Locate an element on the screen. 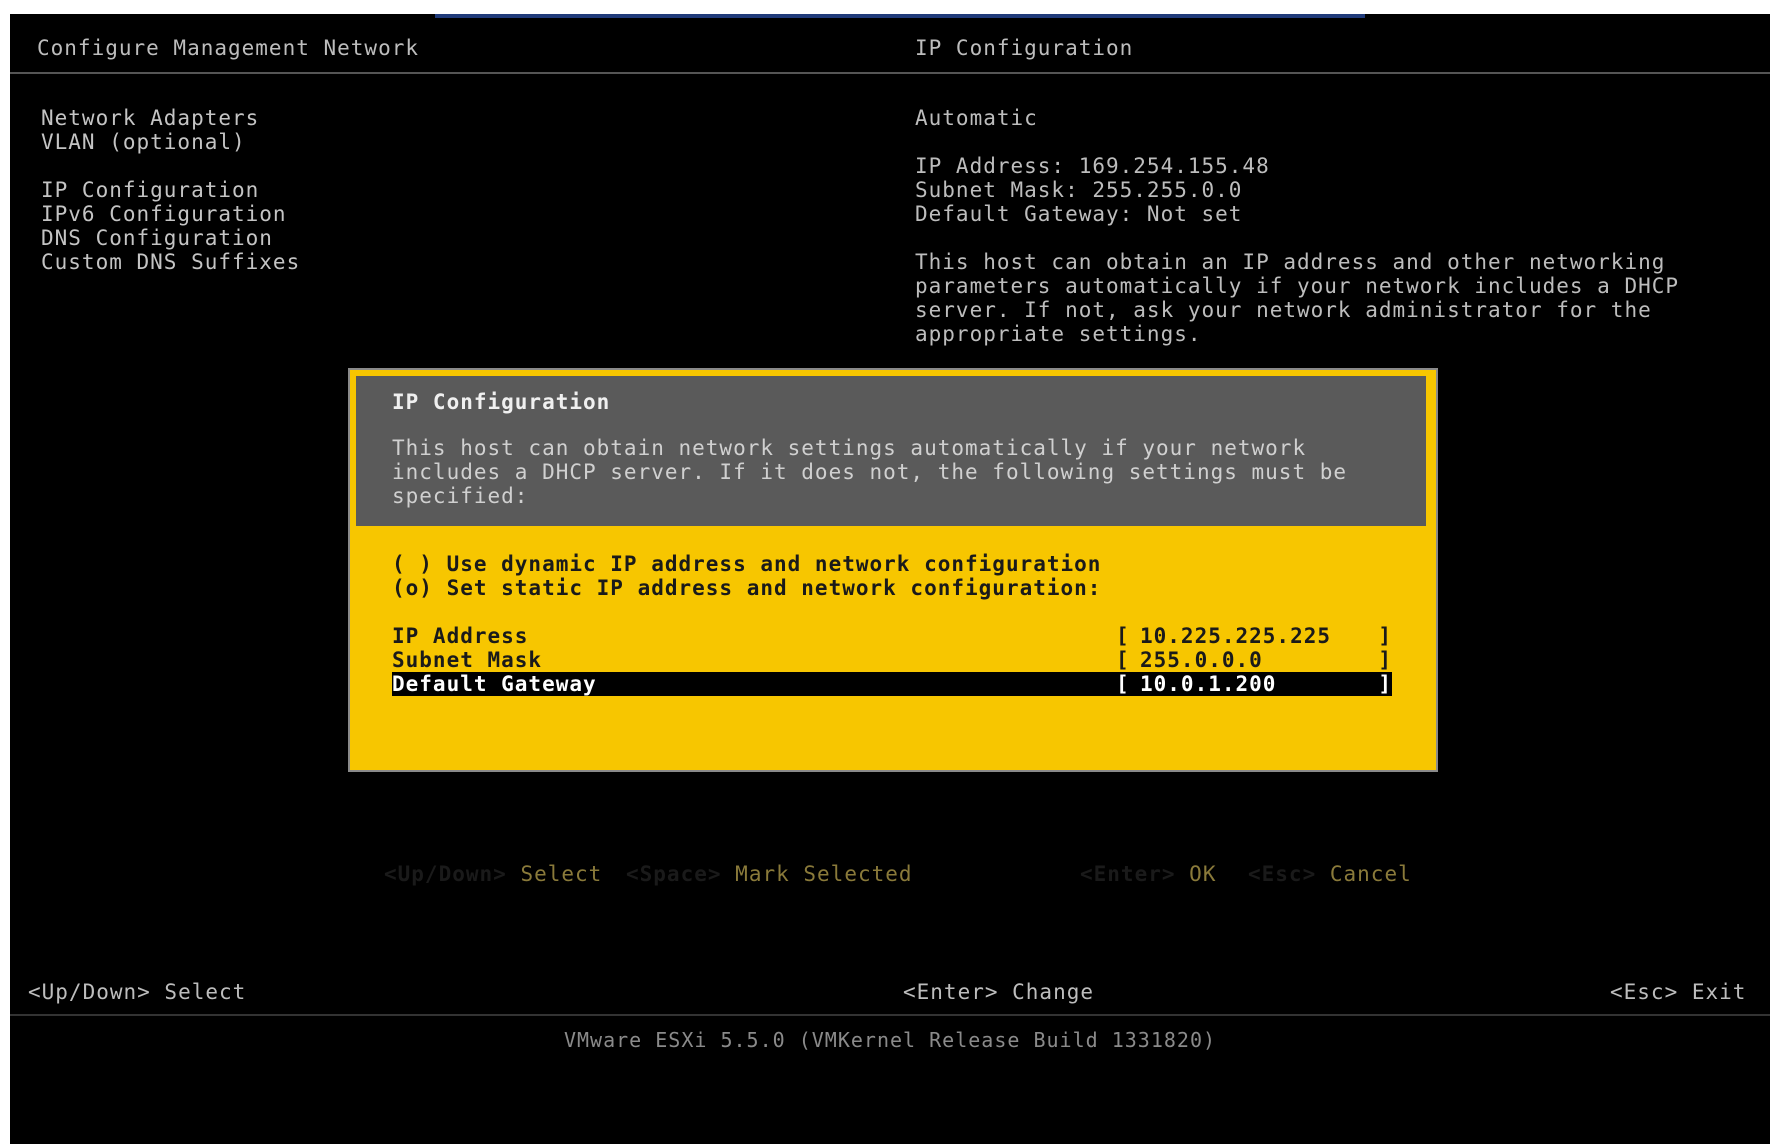 The image size is (1775, 1144). footer-divider is located at coordinates (890, 1015).